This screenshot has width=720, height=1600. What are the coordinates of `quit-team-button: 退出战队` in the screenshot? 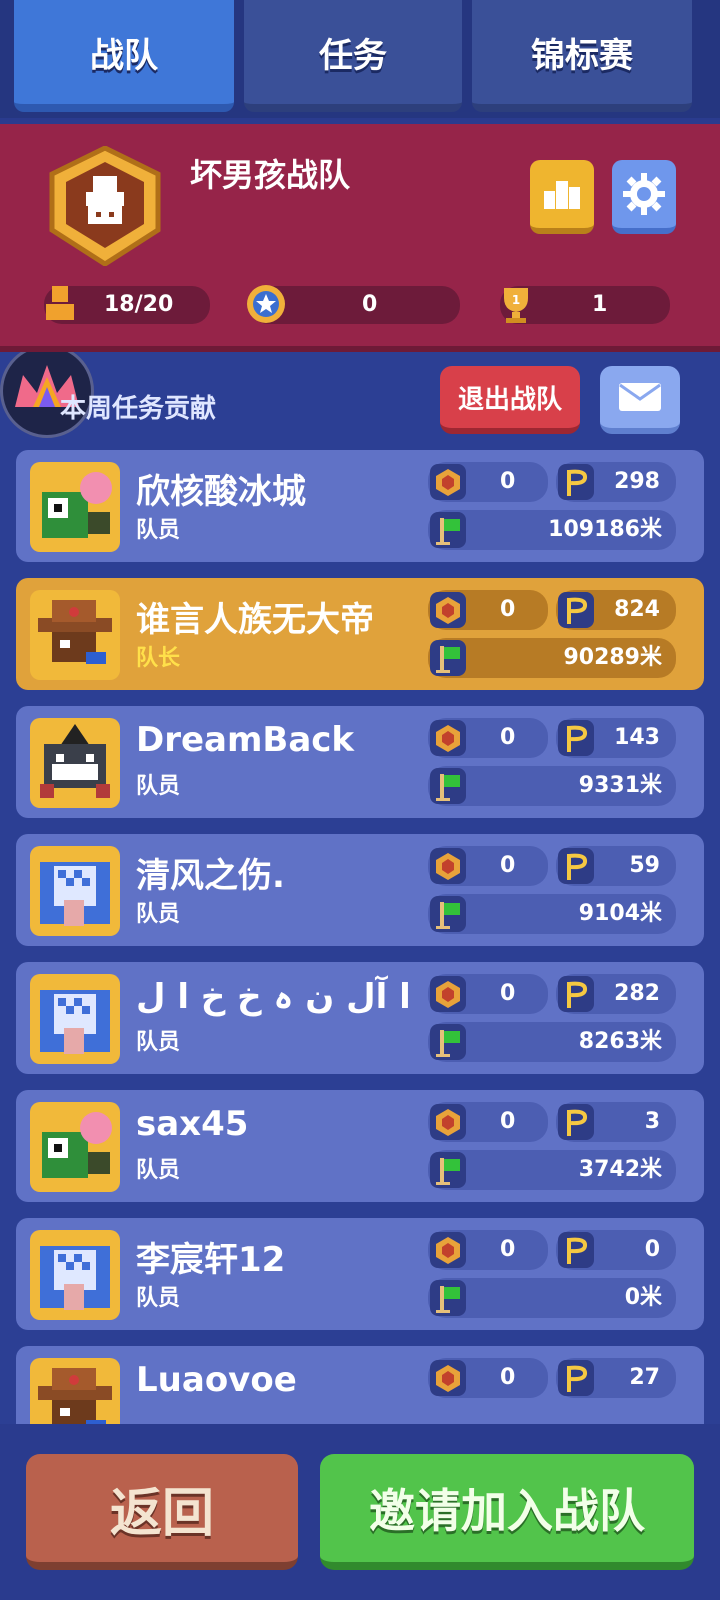 It's located at (510, 400).